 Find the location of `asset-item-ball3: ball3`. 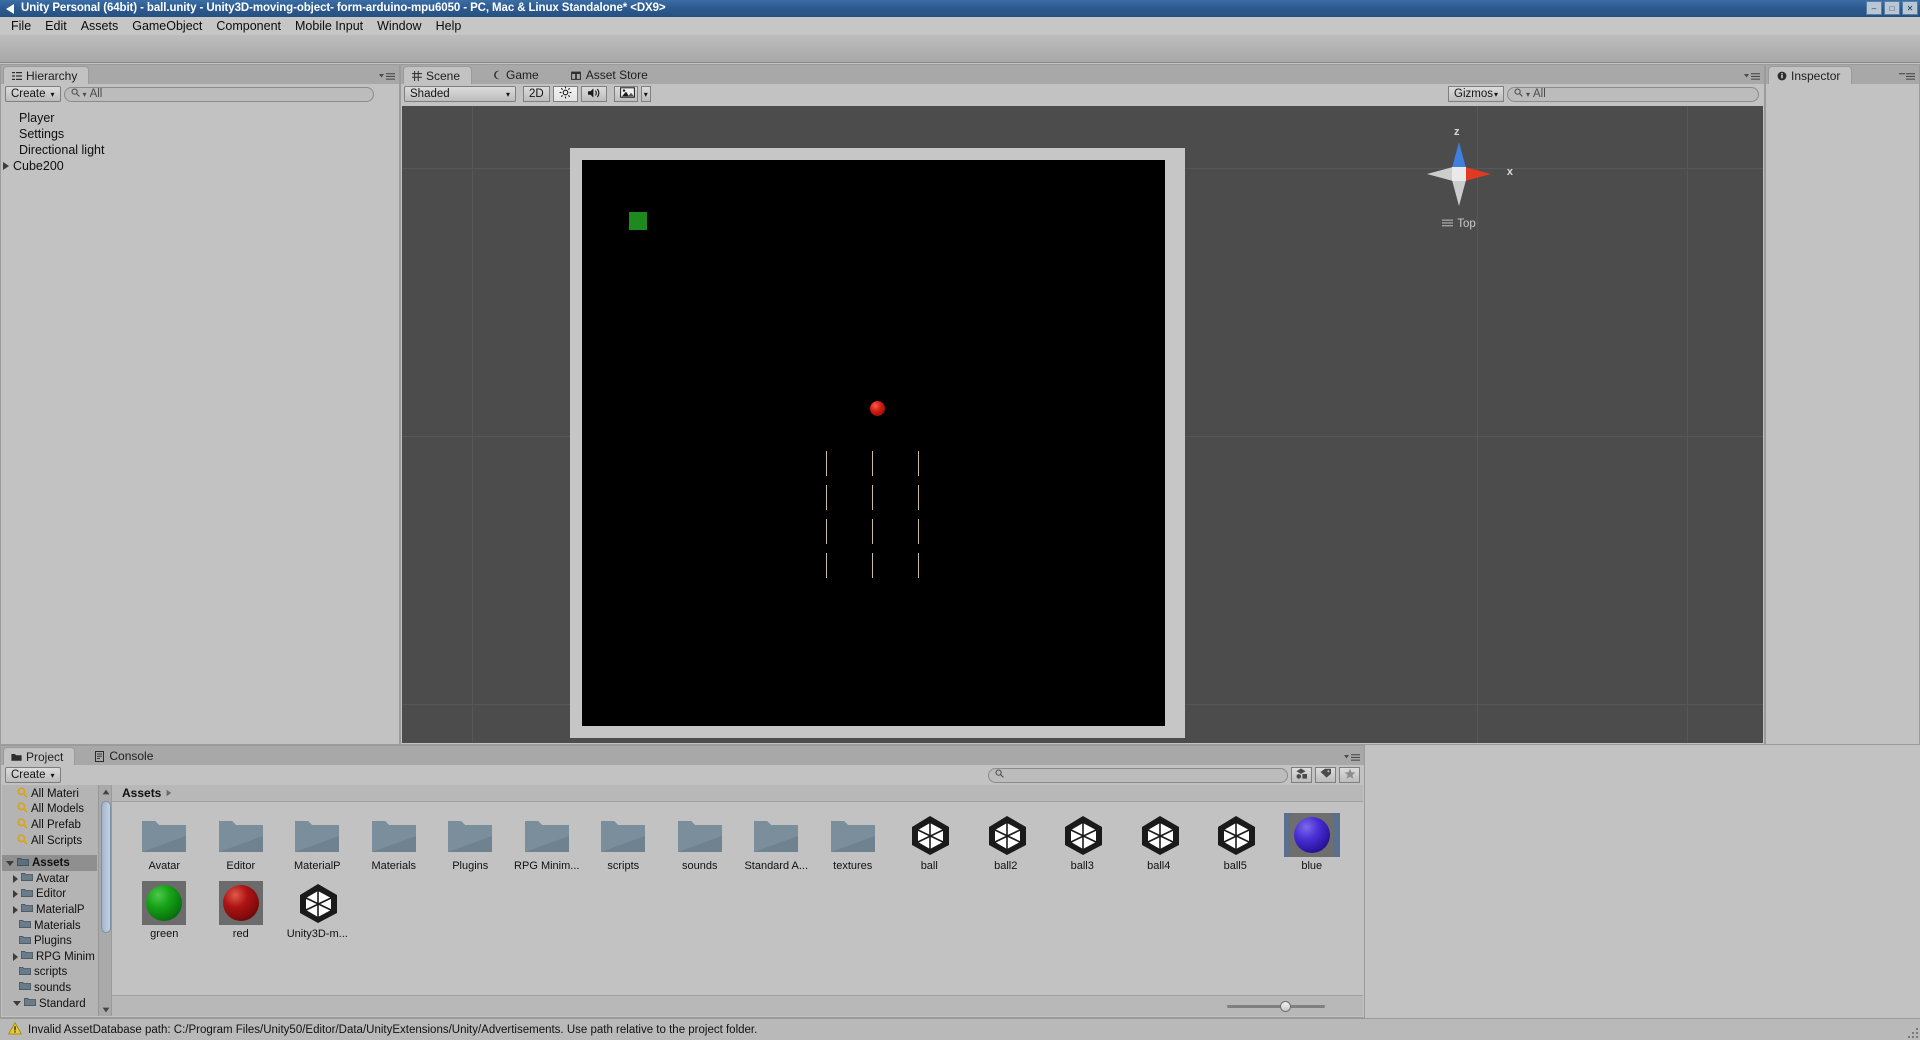

asset-item-ball3: ball3 is located at coordinates (1082, 844).